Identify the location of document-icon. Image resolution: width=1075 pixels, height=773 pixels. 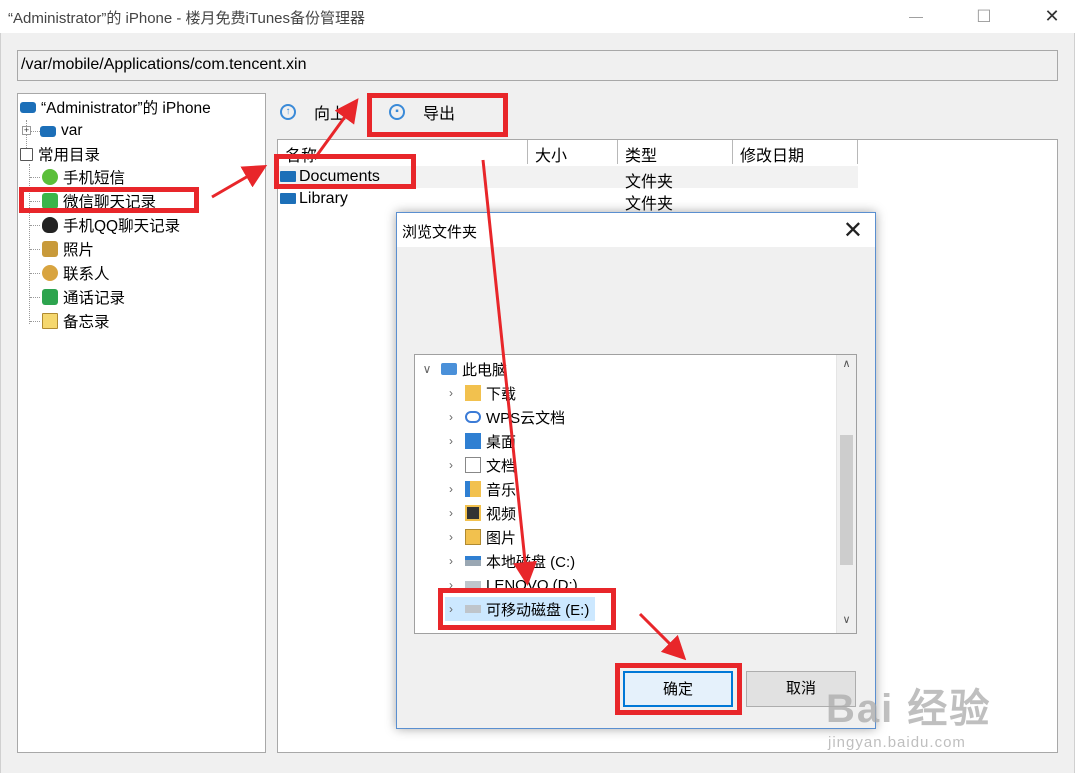
(473, 465).